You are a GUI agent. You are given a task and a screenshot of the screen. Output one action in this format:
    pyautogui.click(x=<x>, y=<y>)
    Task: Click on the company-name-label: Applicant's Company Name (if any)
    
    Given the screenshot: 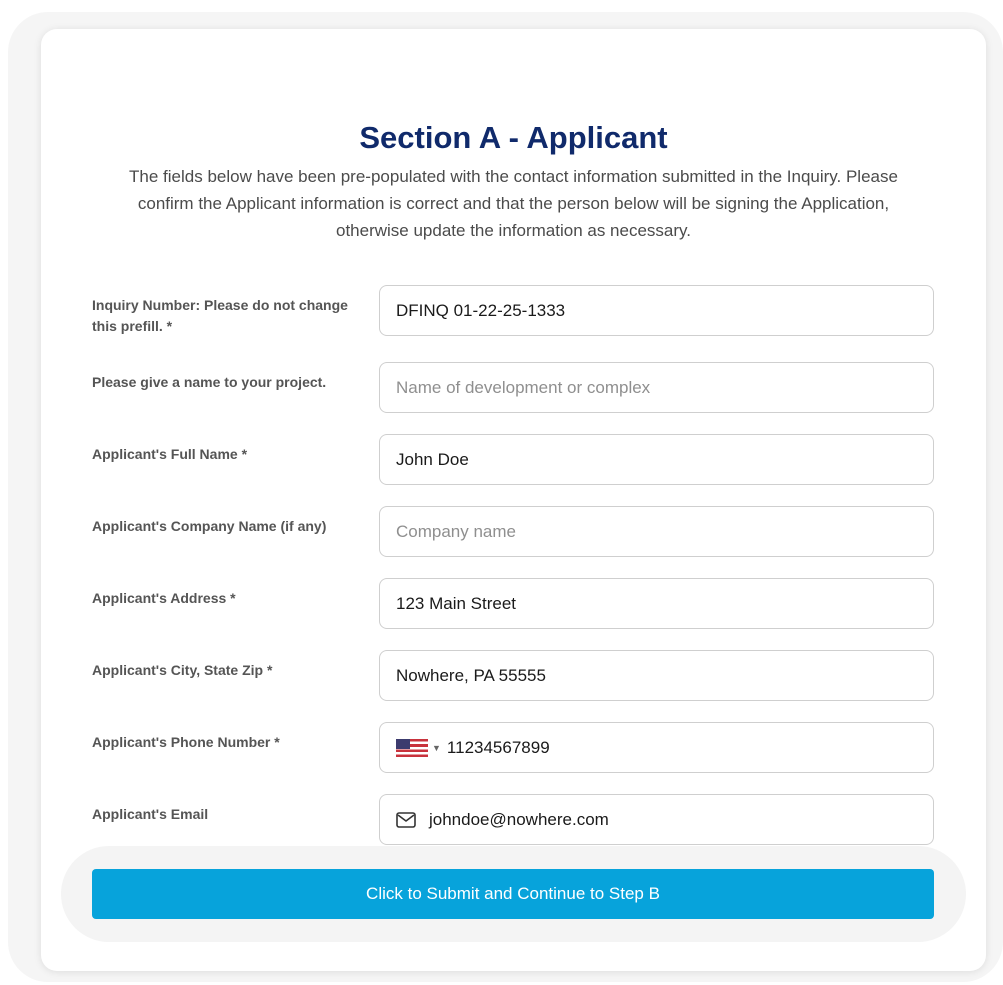 What is the action you would take?
    pyautogui.click(x=209, y=526)
    